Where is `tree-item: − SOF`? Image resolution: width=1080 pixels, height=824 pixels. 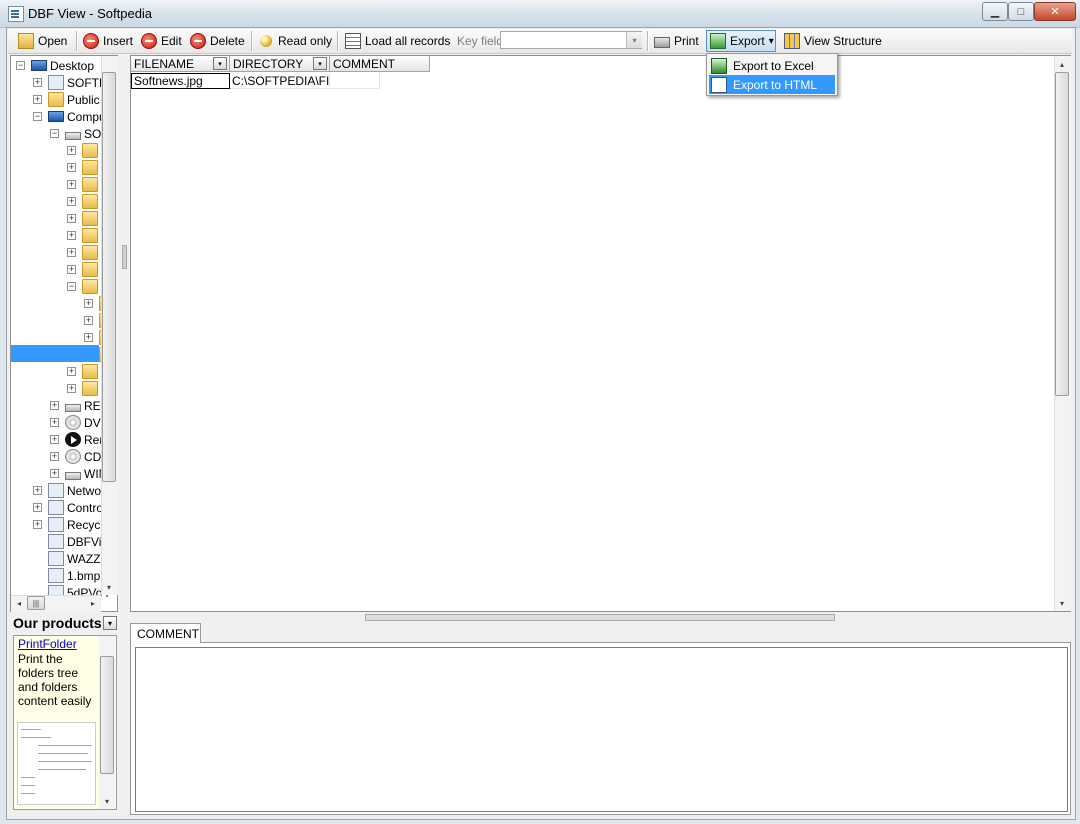
tree-item: − SOF is located at coordinates (79, 133).